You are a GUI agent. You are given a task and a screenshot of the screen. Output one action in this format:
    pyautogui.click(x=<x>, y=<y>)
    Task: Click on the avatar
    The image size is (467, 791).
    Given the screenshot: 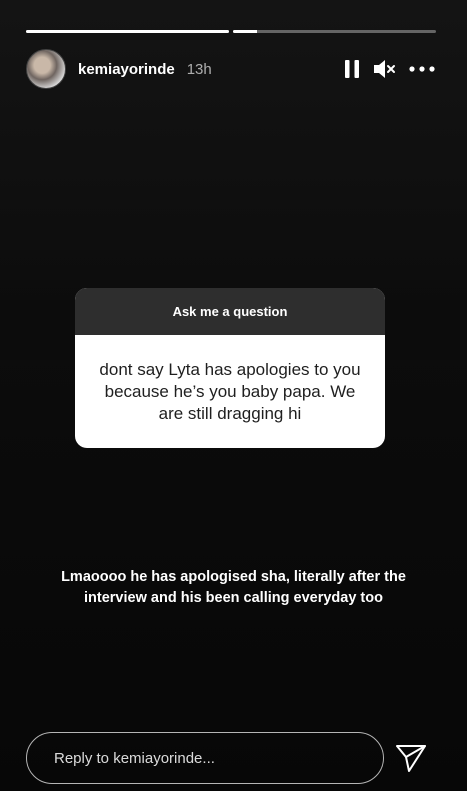 What is the action you would take?
    pyautogui.click(x=46, y=69)
    